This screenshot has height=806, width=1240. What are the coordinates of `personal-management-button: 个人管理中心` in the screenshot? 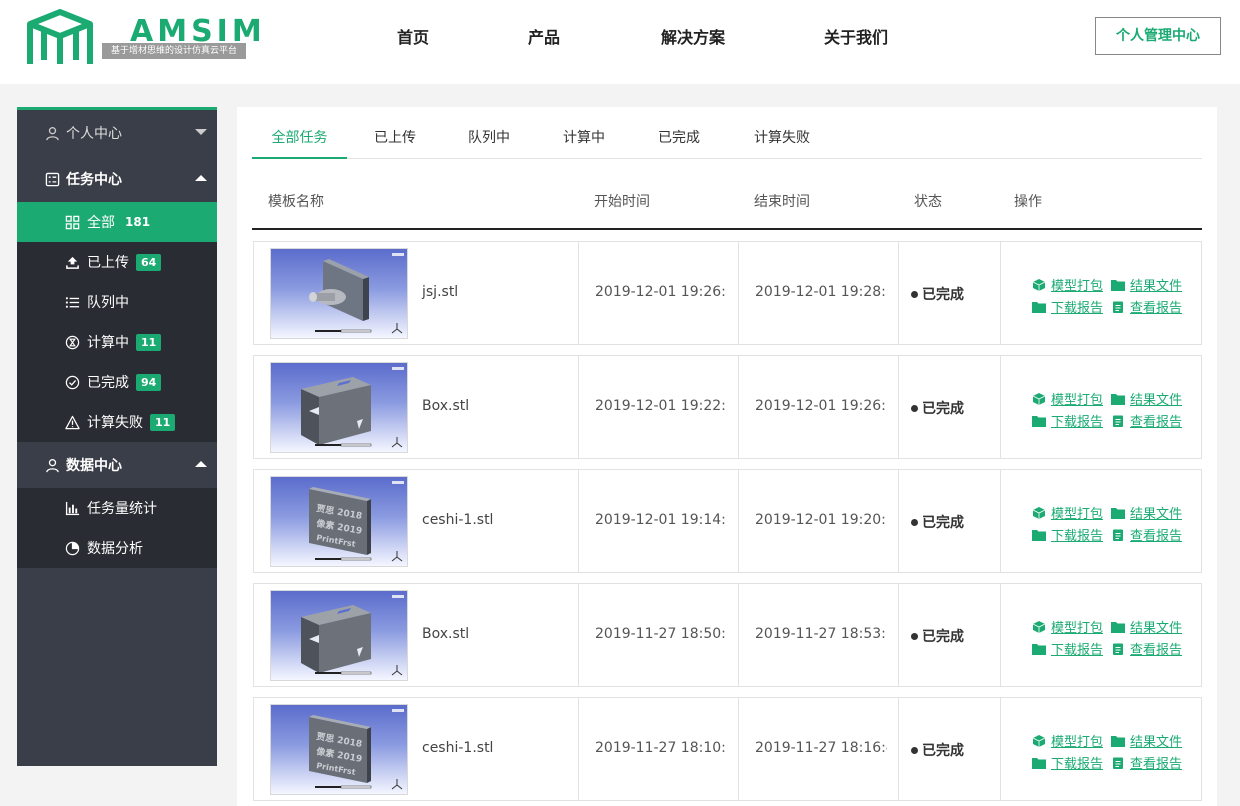 It's located at (1158, 36).